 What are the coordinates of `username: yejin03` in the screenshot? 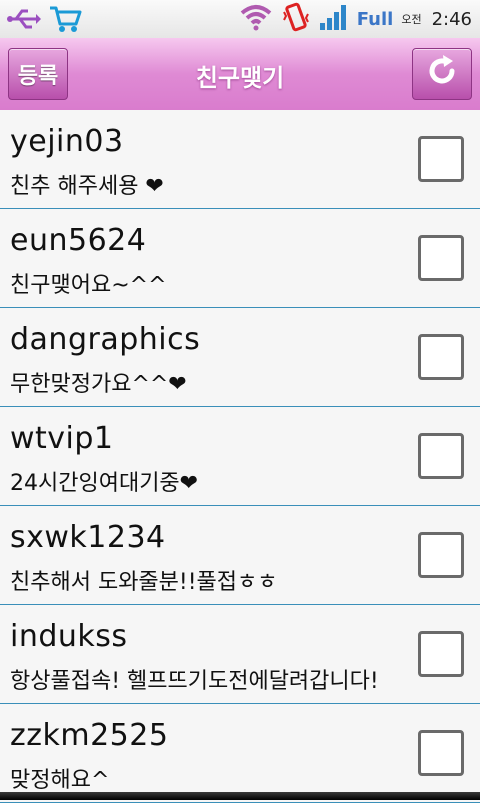 It's located at (67, 141).